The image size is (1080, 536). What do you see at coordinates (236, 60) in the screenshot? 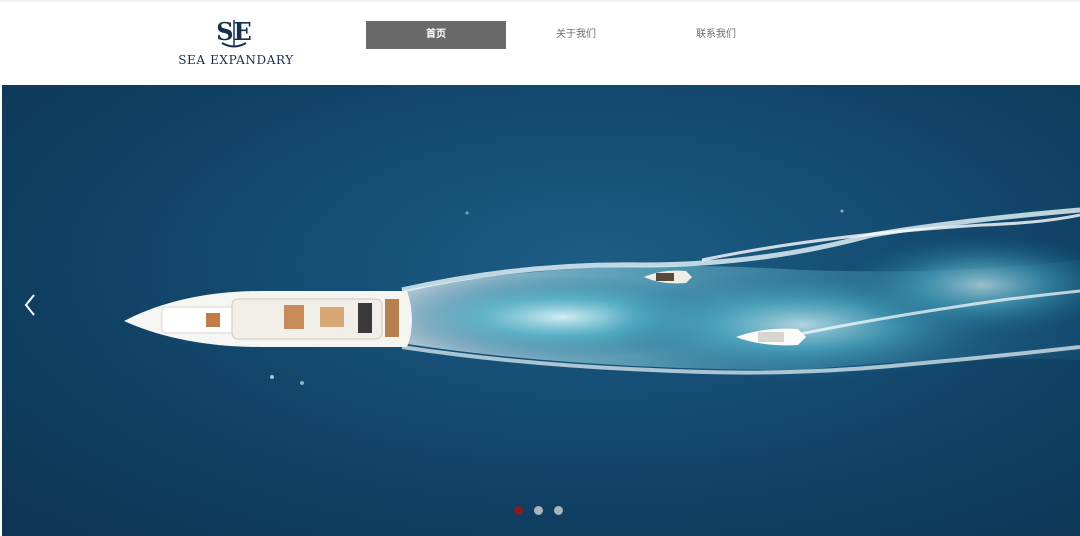
I see `brand-name: SEA EXPANDARY` at bounding box center [236, 60].